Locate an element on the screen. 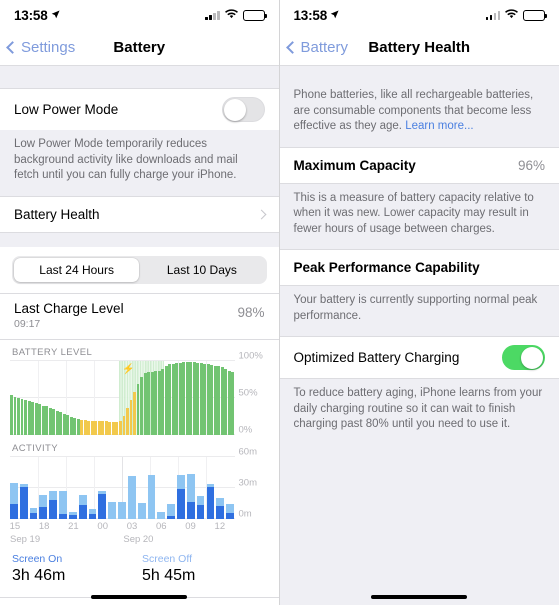 This screenshot has height=605, width=559. status-bar-right: 13:58 is located at coordinates (419, 15).